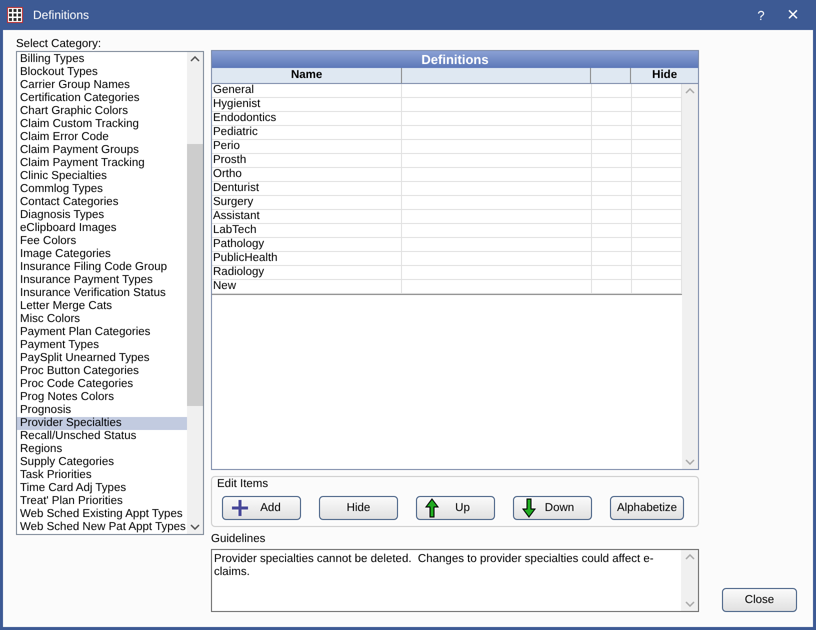 This screenshot has width=816, height=630. Describe the element at coordinates (307, 216) in the screenshot. I see `table-cell: Assistant` at that location.